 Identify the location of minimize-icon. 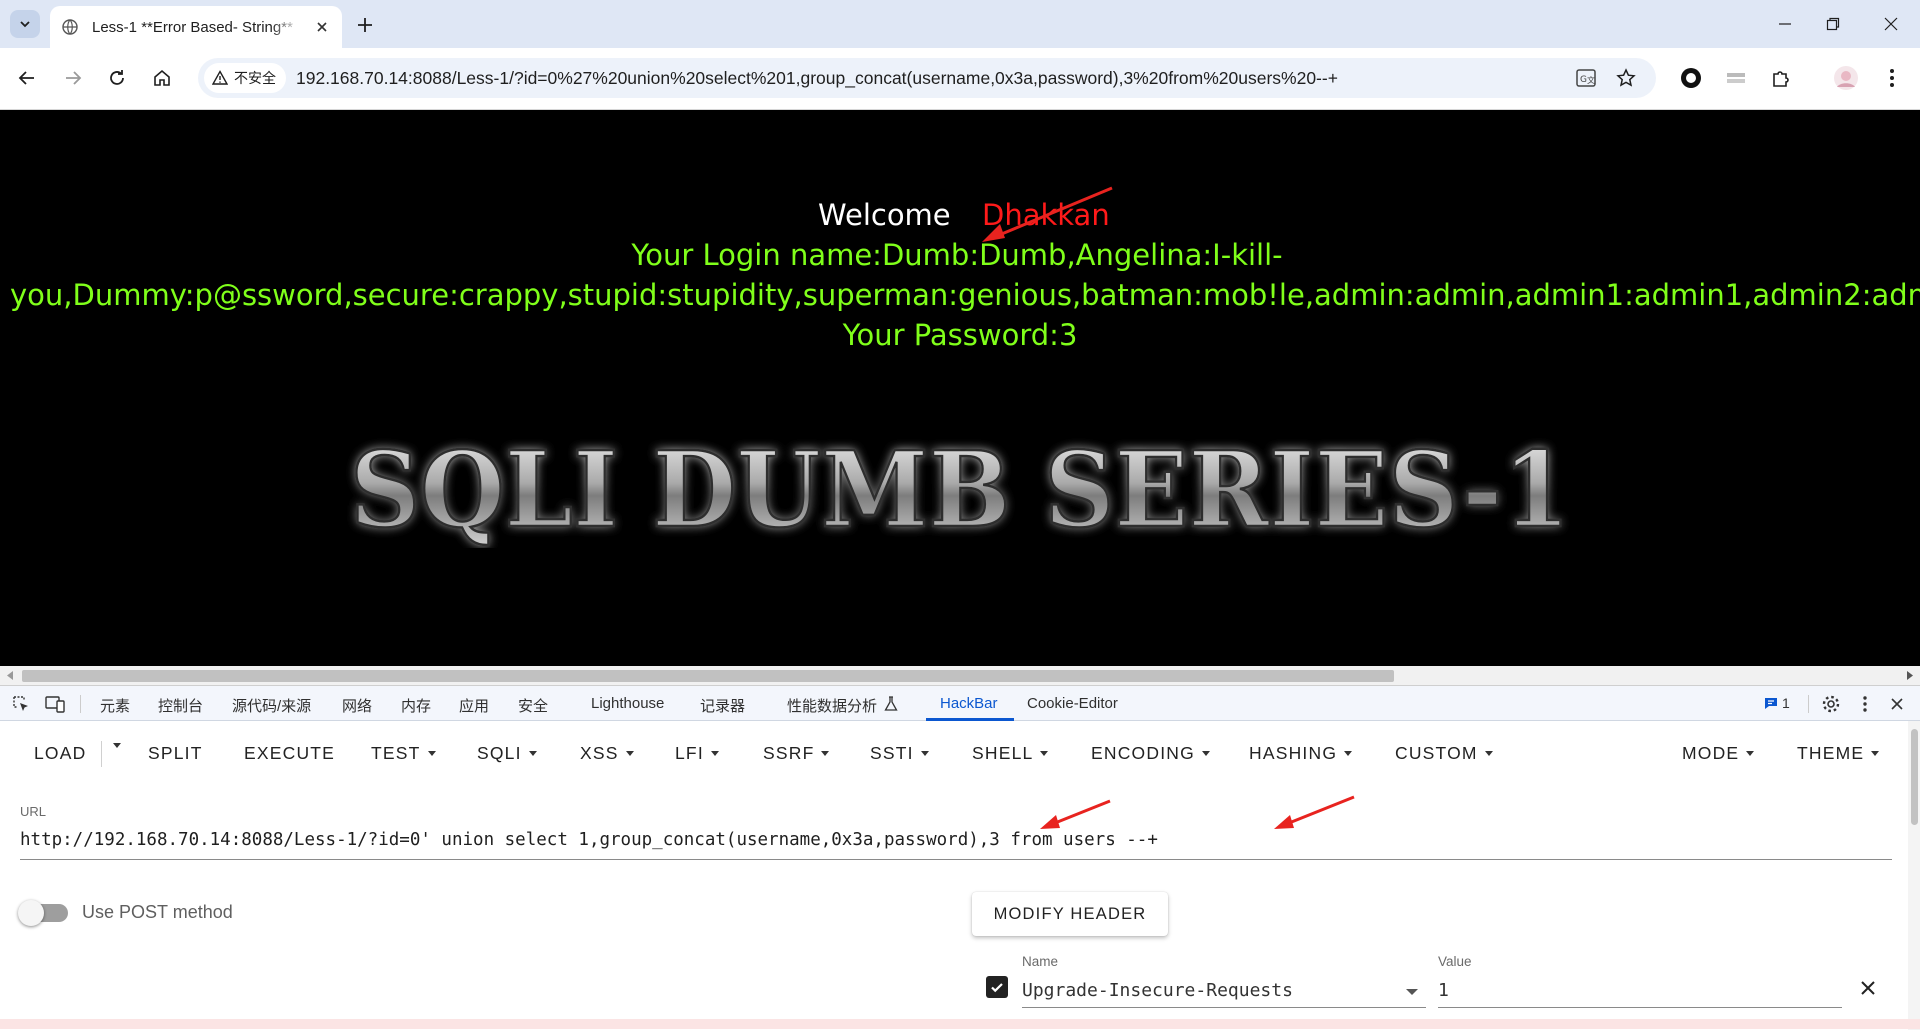
(1785, 24).